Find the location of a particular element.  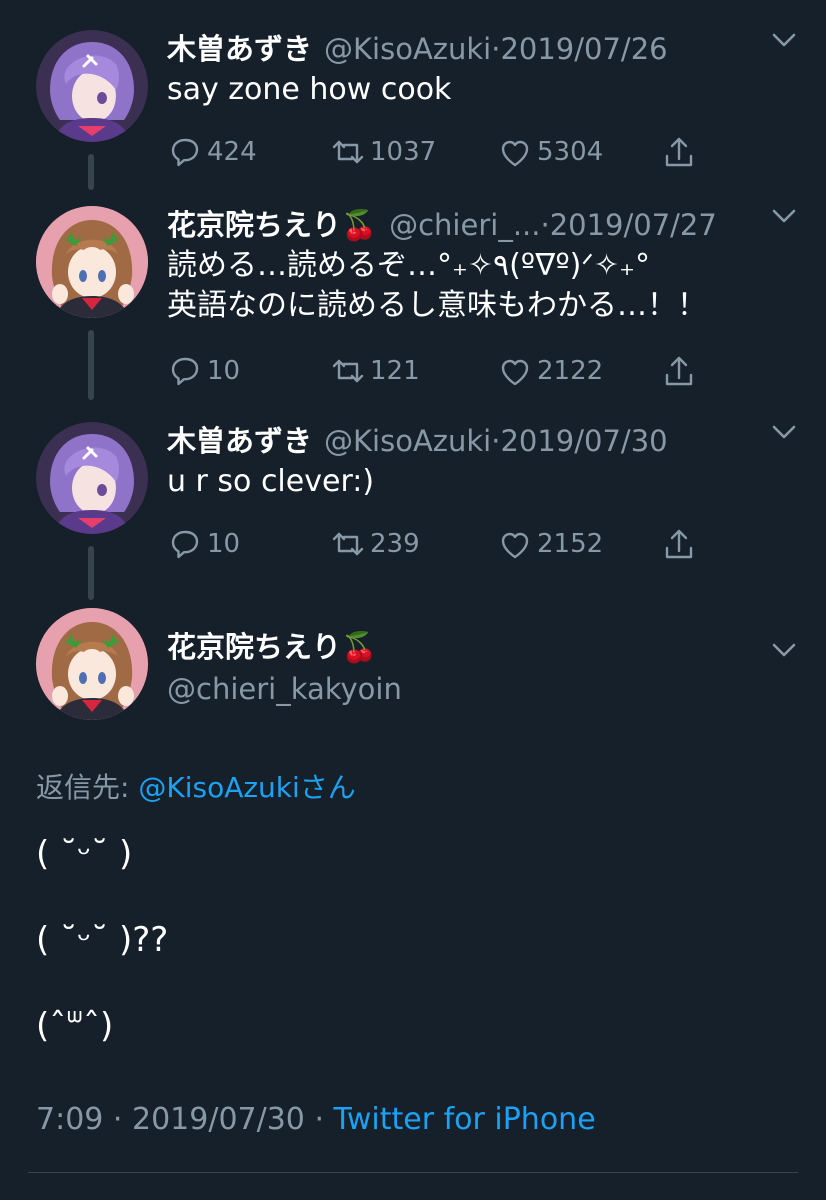

tweet-line-1: ( ˘ᵕ˘ ) is located at coordinates (84, 854).